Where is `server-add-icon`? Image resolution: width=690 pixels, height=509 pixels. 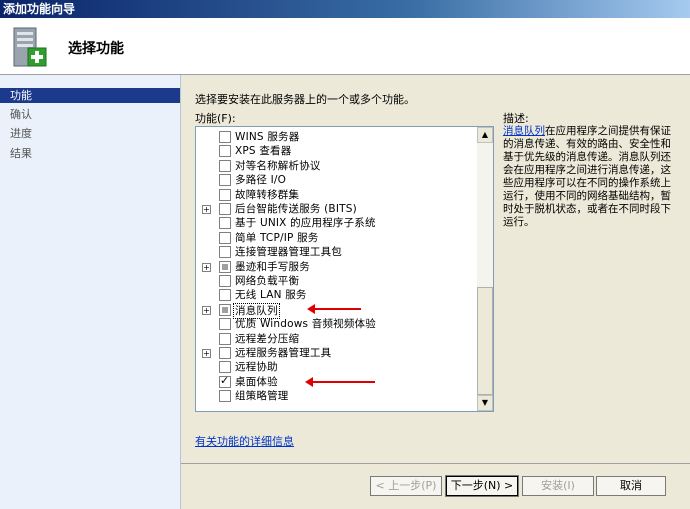 server-add-icon is located at coordinates (30, 47).